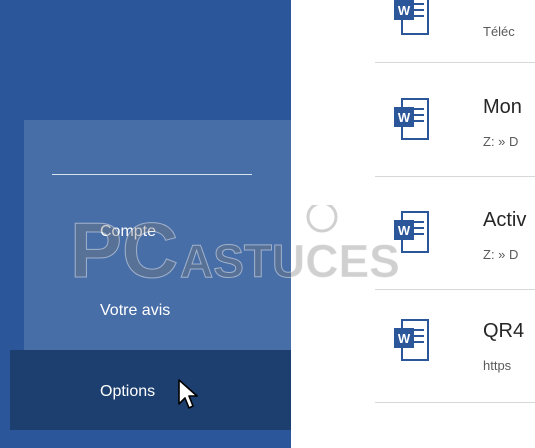  Describe the element at coordinates (128, 232) in the screenshot. I see `sidebar-item-compte: Compte` at that location.